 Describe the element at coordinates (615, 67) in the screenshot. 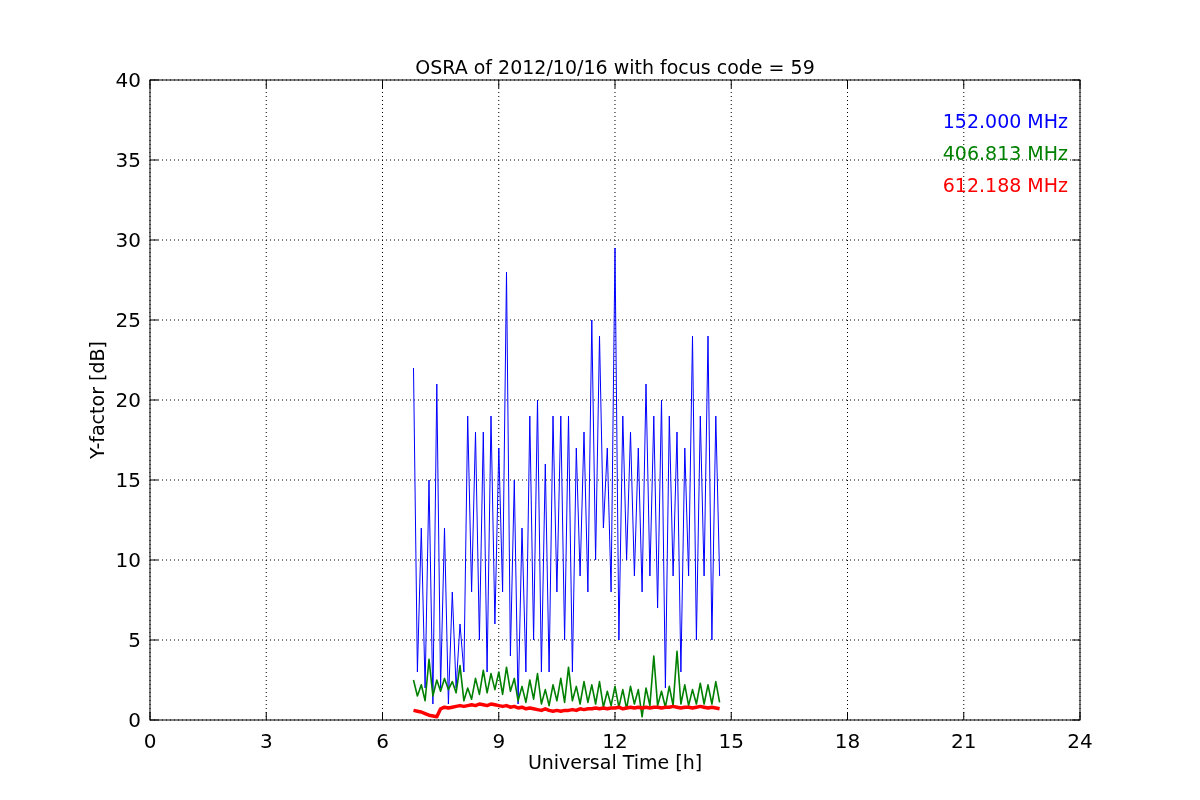

I see `chart-title: OSRA of 2012/10/16 with focus code = 59` at that location.